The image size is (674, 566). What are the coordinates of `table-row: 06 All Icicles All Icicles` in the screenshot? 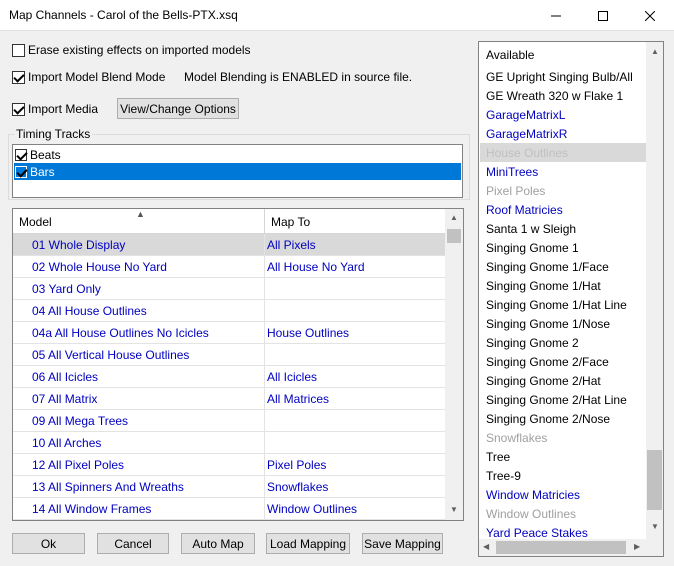 It's located at (229, 377).